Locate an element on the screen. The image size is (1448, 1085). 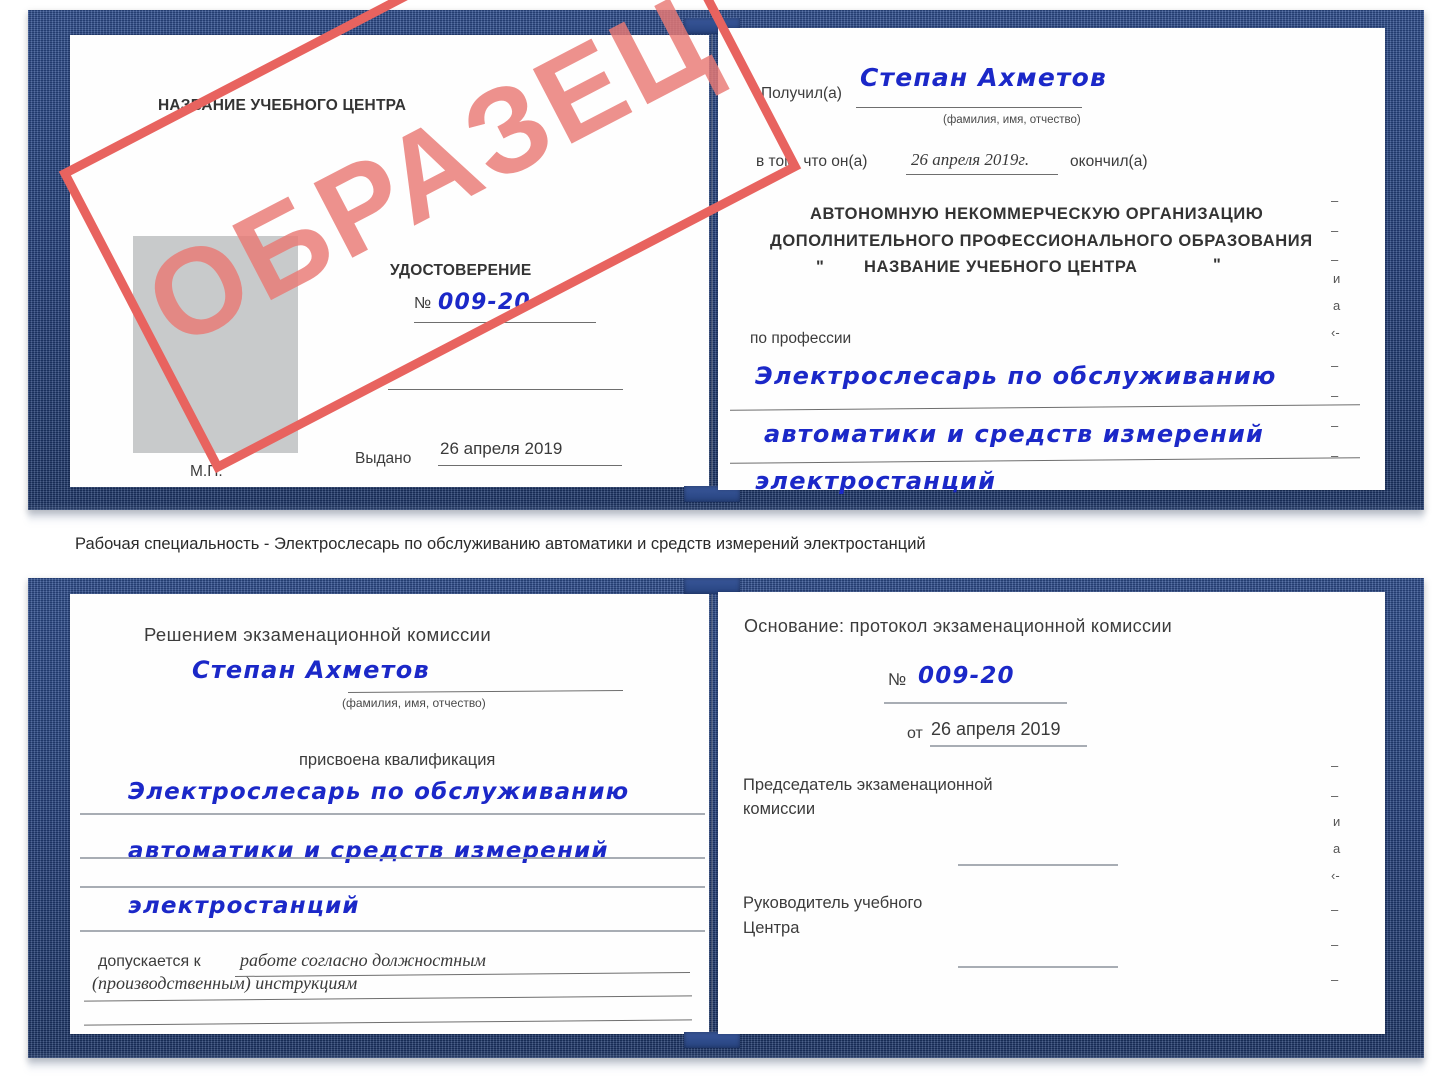
protocol-number-prefix: № is located at coordinates (897, 679).